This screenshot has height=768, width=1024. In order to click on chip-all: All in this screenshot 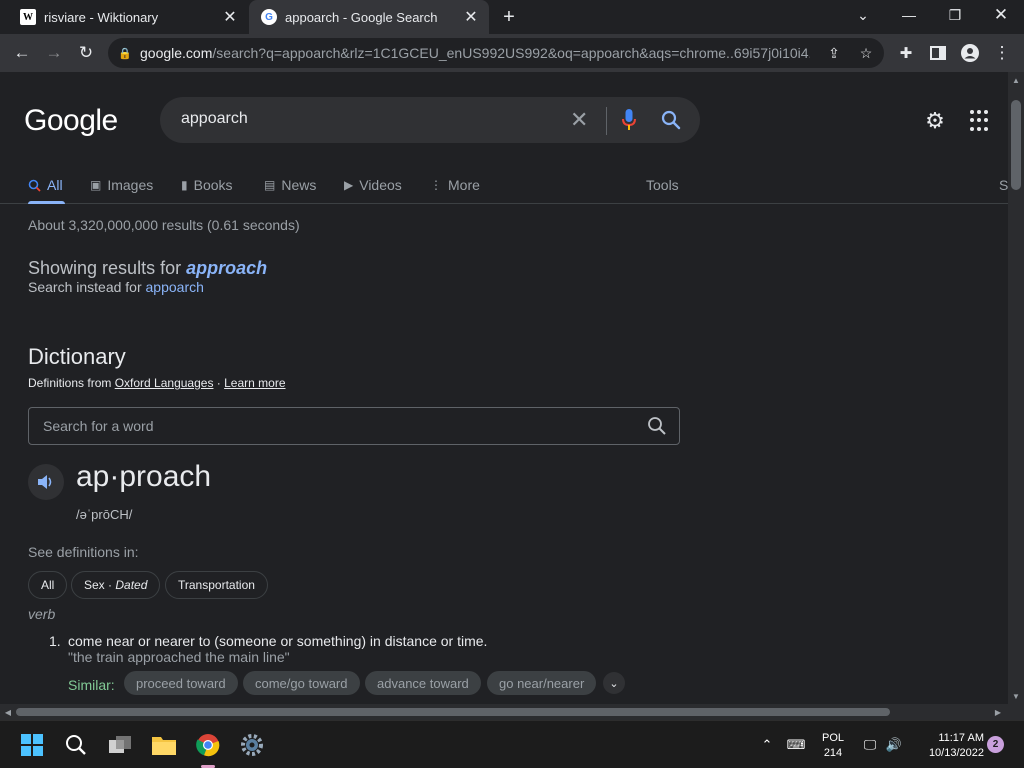, I will do `click(48, 585)`.